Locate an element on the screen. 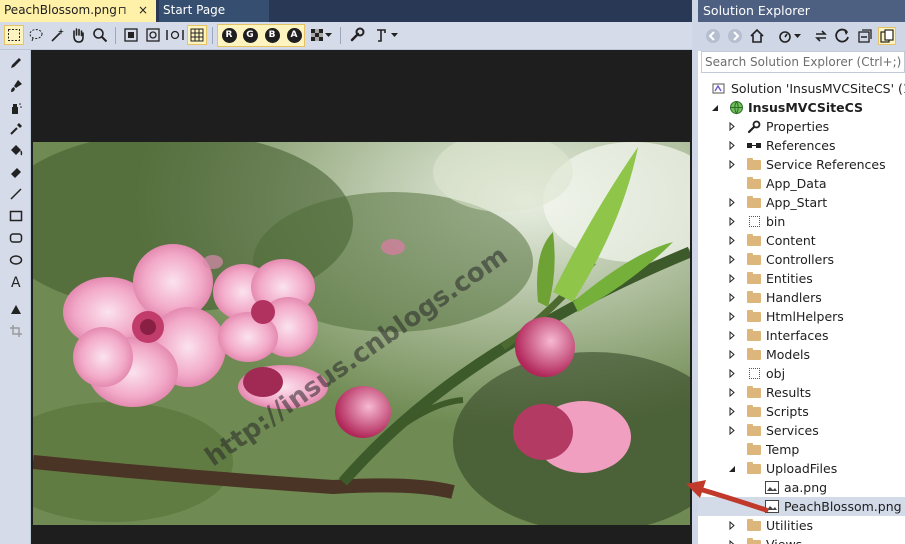  tree-item: Handlers is located at coordinates (801, 297).